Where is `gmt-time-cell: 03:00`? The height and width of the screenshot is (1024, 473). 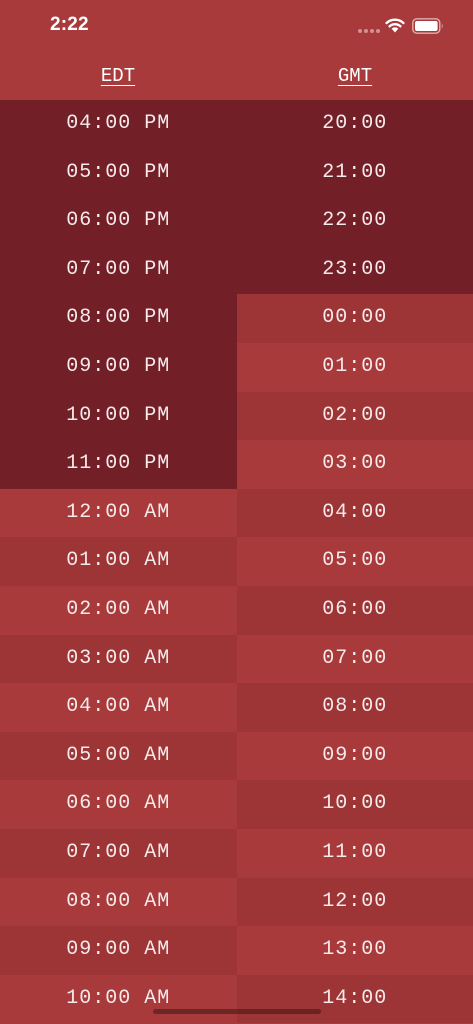 gmt-time-cell: 03:00 is located at coordinates (354, 464).